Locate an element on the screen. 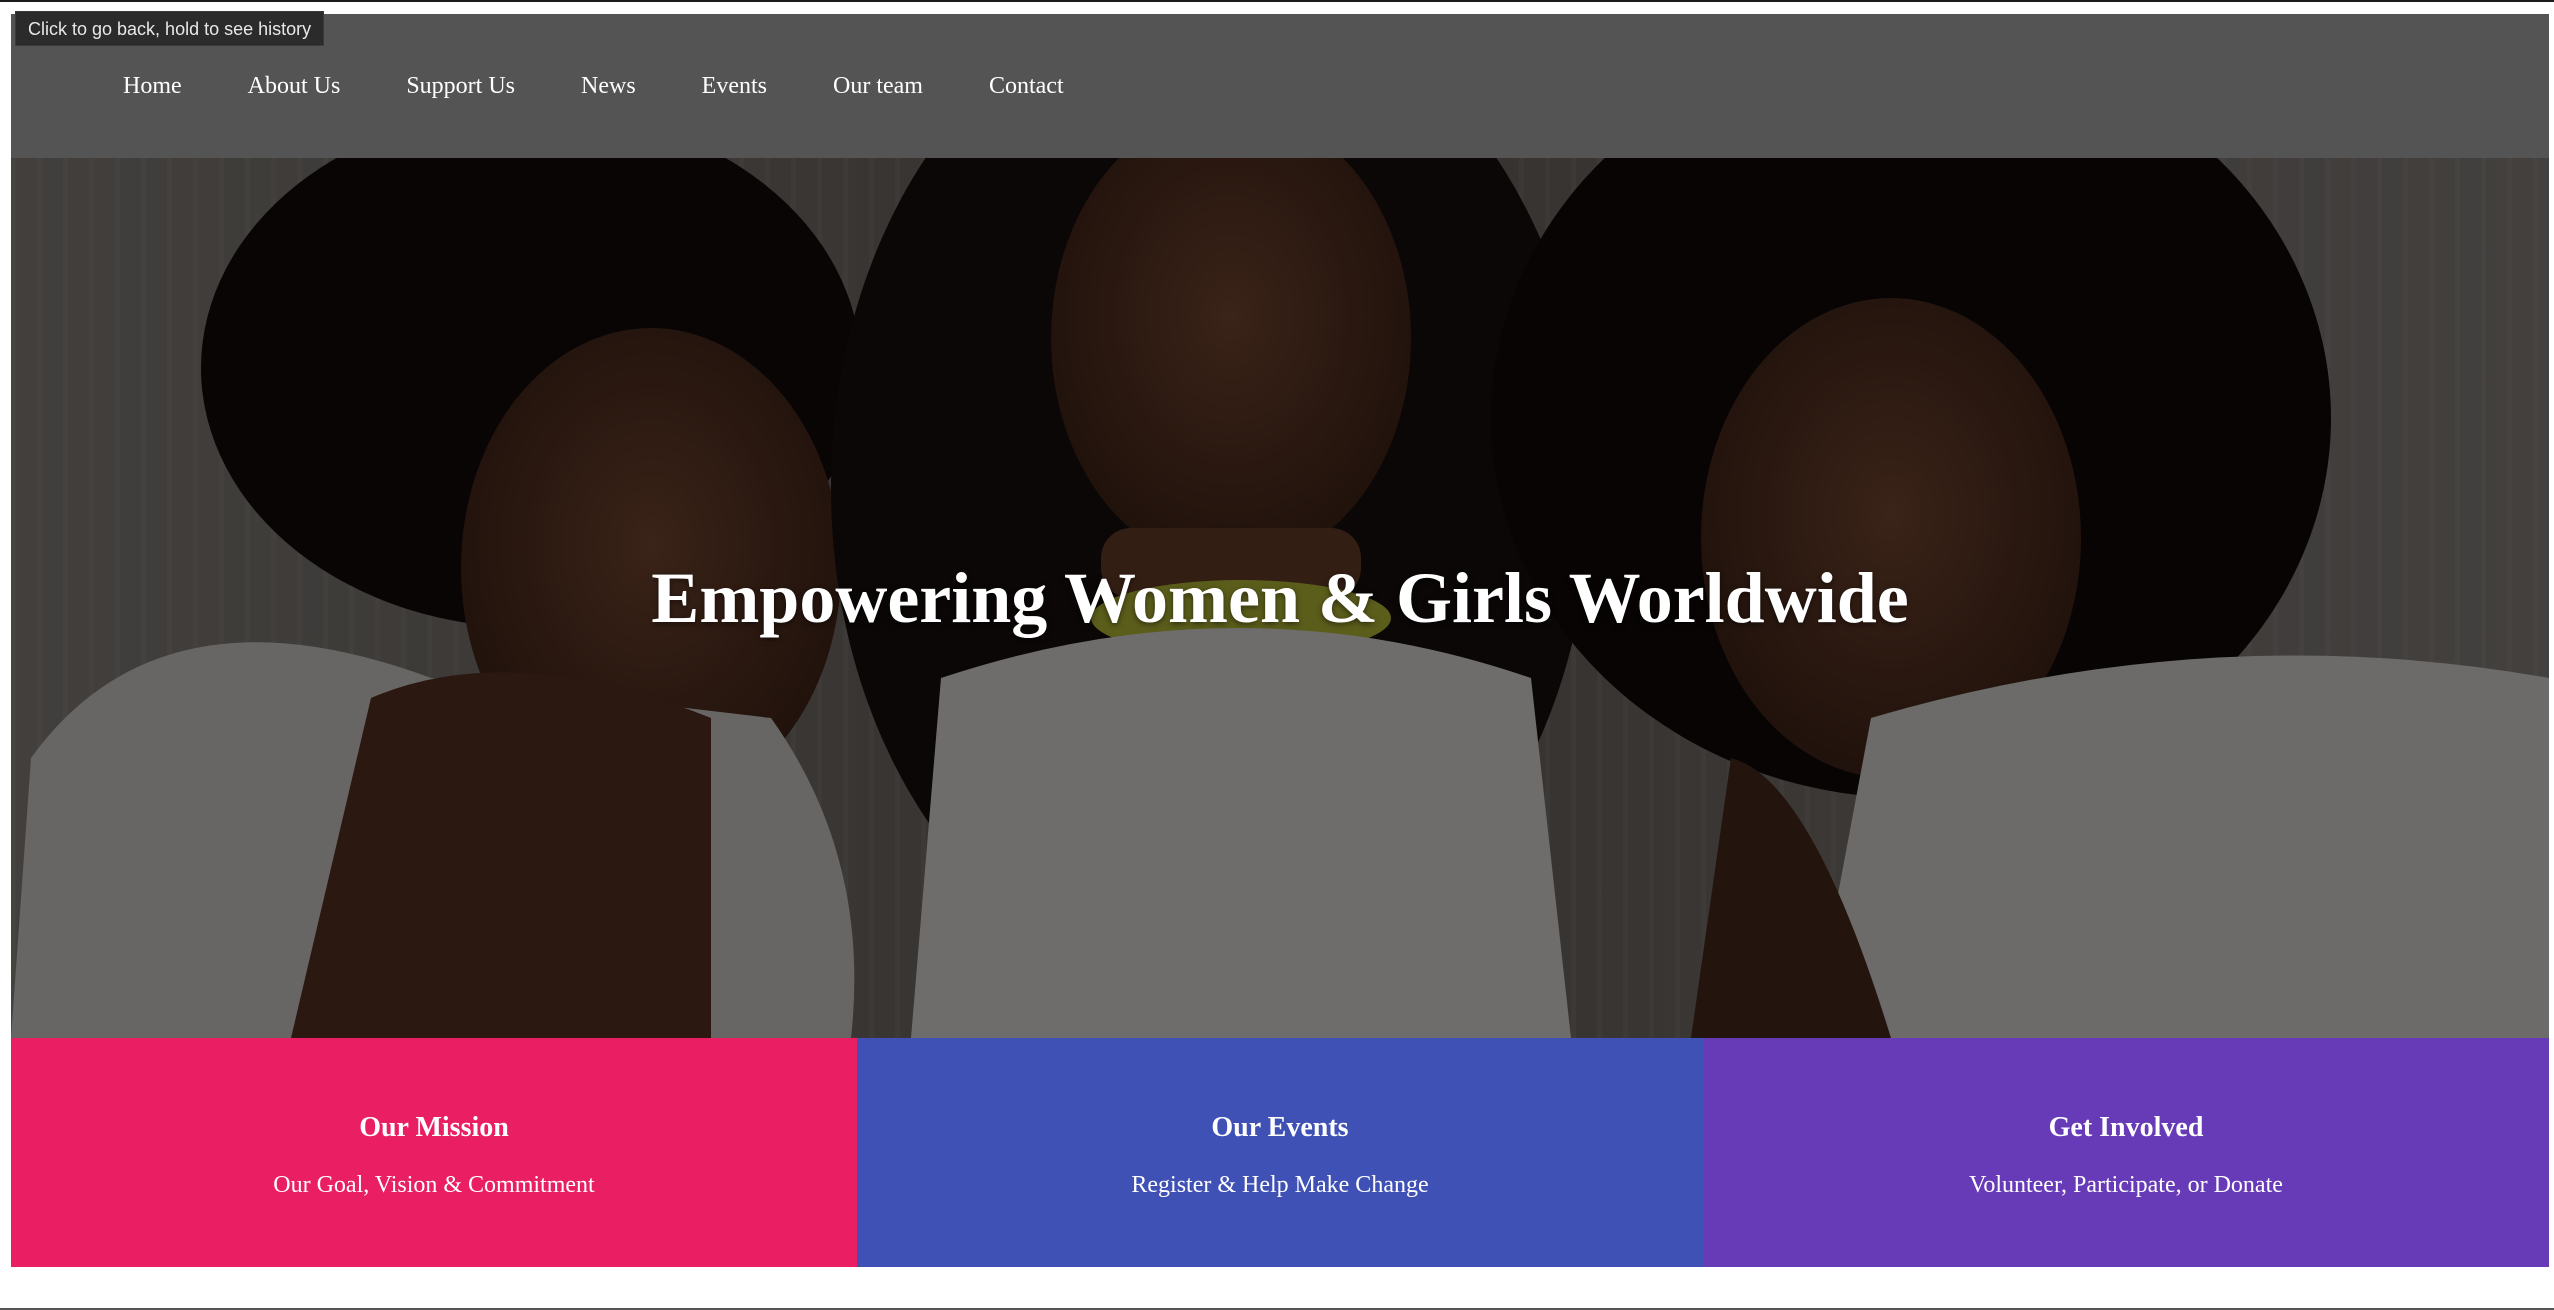 The height and width of the screenshot is (1310, 2554). nav-item-news: News is located at coordinates (608, 86).